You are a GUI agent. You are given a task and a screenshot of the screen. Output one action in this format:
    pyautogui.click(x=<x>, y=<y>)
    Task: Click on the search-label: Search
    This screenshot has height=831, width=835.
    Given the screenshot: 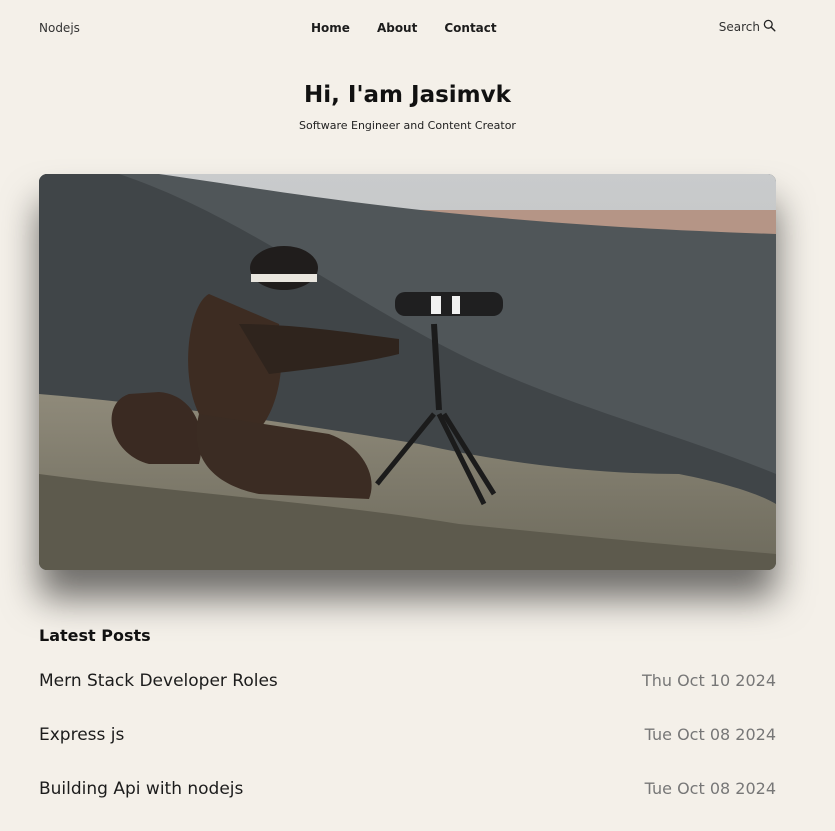 What is the action you would take?
    pyautogui.click(x=739, y=27)
    